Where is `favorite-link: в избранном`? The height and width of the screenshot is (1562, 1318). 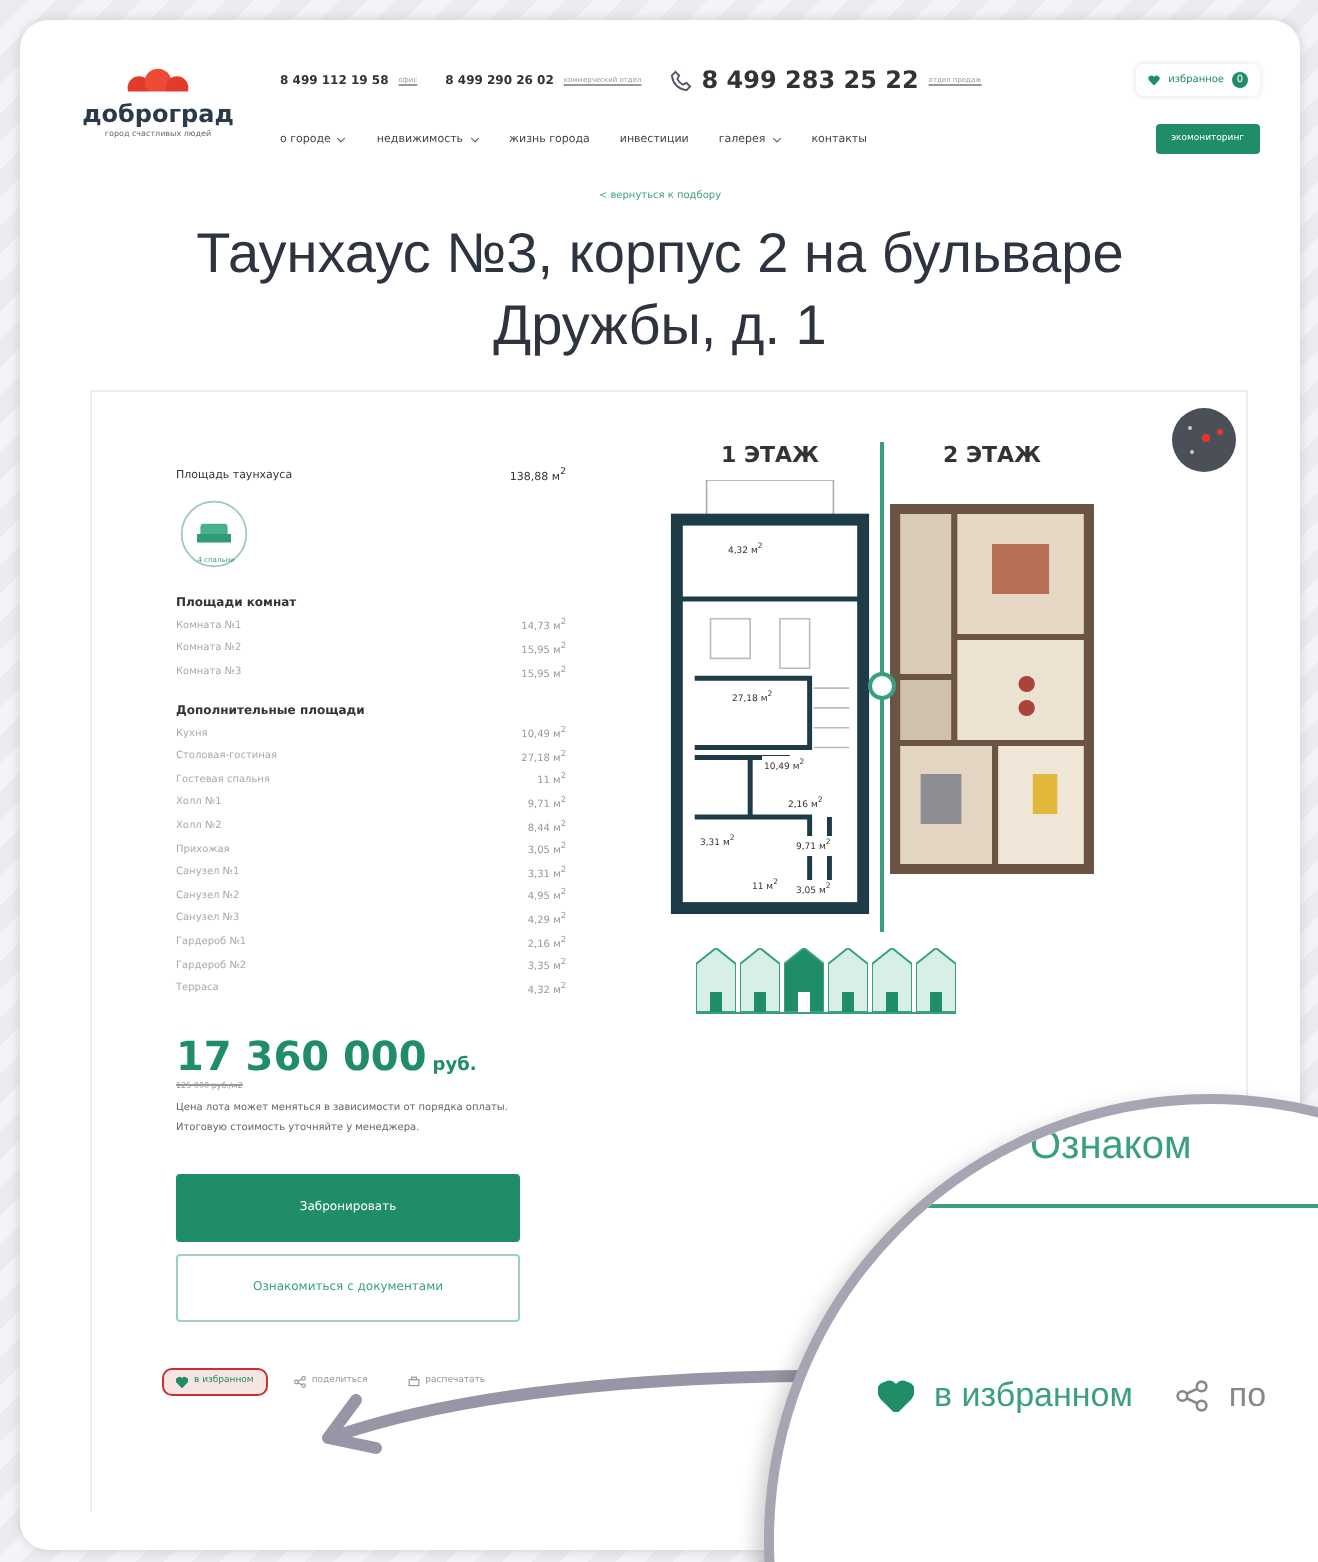 favorite-link: в избранном is located at coordinates (1033, 1396).